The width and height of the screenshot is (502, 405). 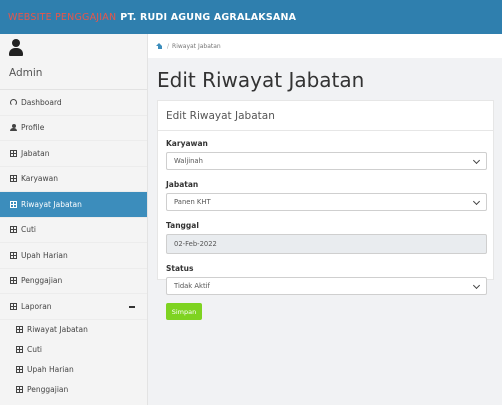 I want to click on sidebar-item-label: Penggajian, so click(x=42, y=281).